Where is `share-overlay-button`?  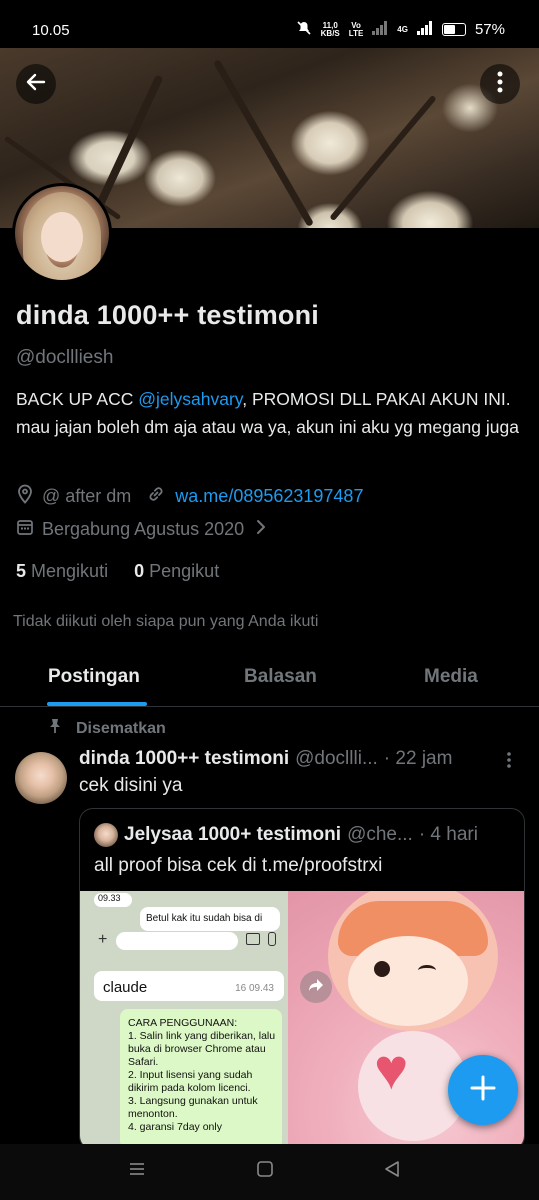
share-overlay-button is located at coordinates (316, 987).